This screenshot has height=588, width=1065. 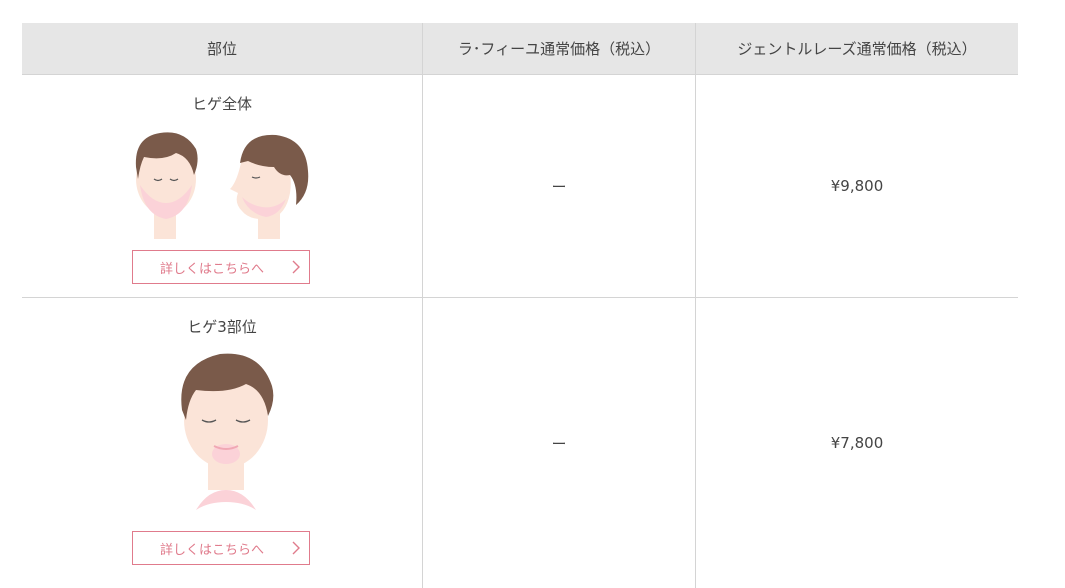 What do you see at coordinates (221, 49) in the screenshot?
I see `header-part: 部位` at bounding box center [221, 49].